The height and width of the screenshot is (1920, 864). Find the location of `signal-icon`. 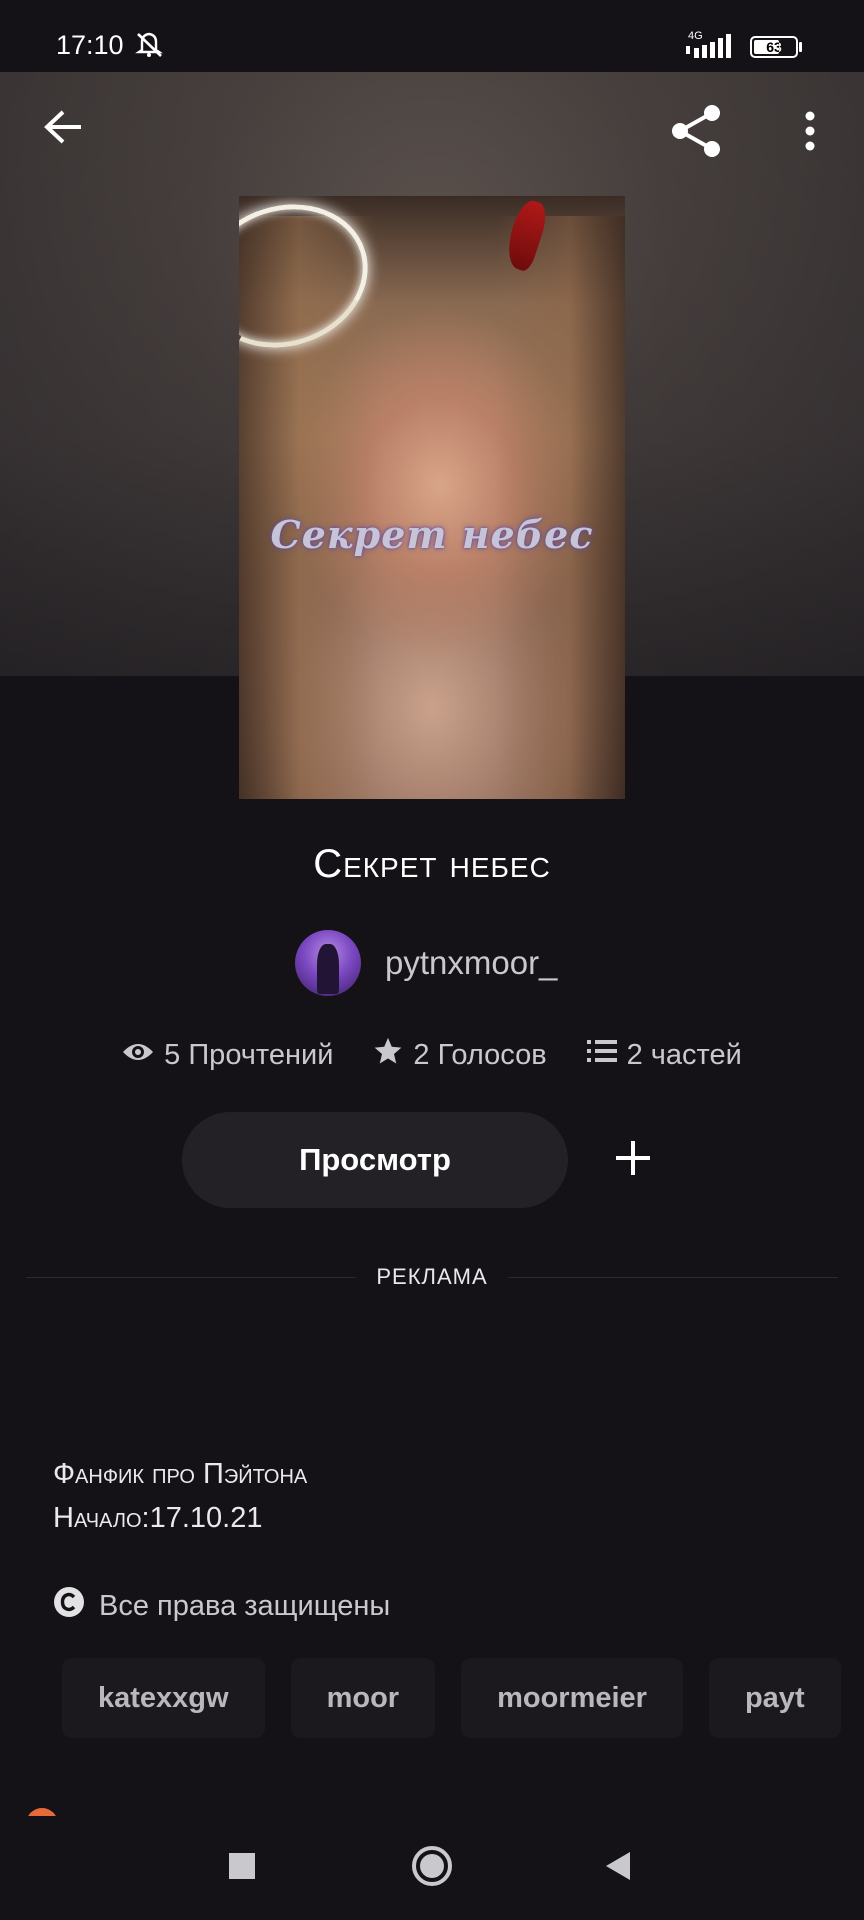

signal-icon is located at coordinates (711, 49).